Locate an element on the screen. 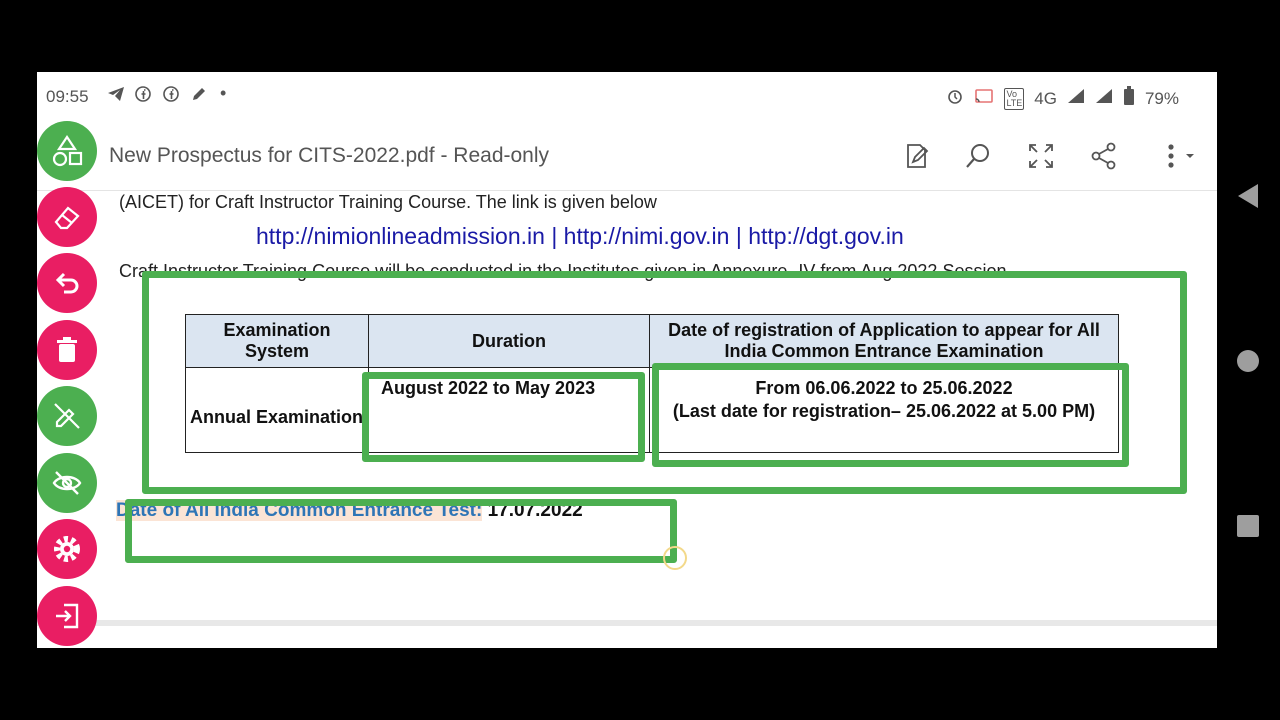 The image size is (1280, 720). status-time: 09:55 is located at coordinates (67, 96).